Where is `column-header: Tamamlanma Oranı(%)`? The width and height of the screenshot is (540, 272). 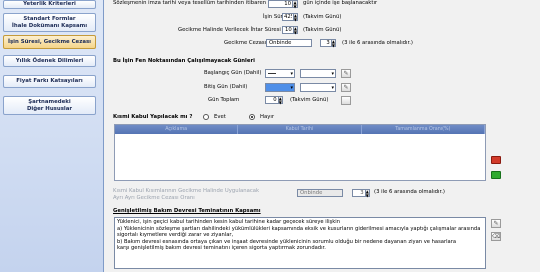 column-header: Tamamlanma Oranı(%) is located at coordinates (423, 129).